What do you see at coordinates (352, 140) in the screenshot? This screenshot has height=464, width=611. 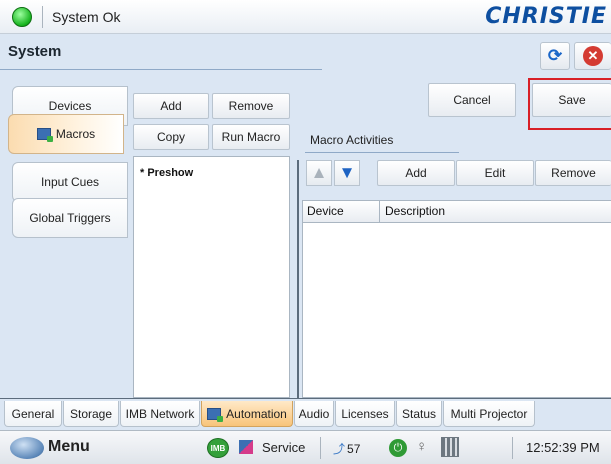 I see `macro-activities-label: Macro Activities` at bounding box center [352, 140].